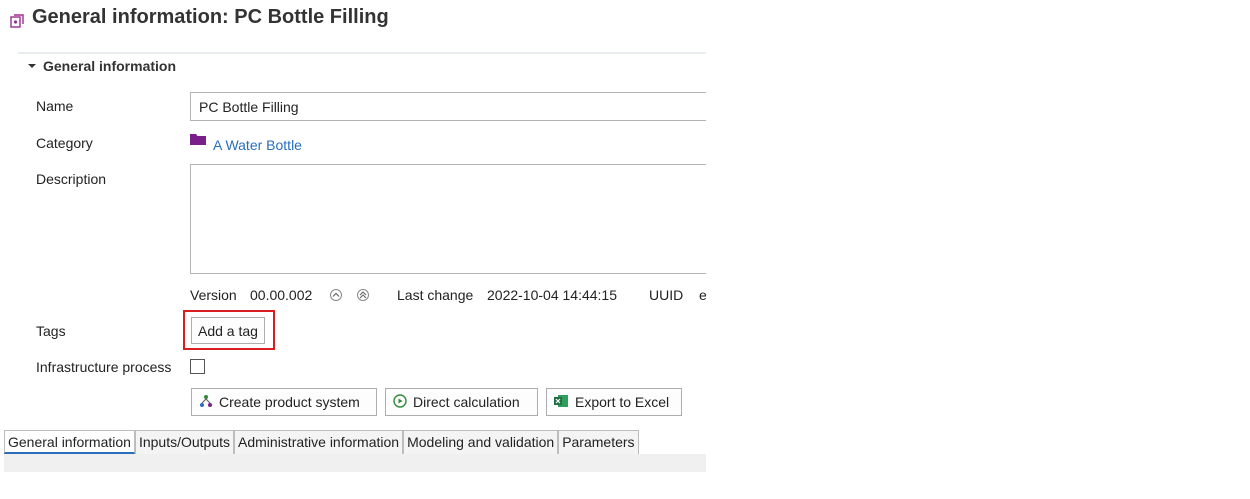 This screenshot has height=499, width=1250. I want to click on page-title-row: General information: PC Bottle Filling, so click(199, 17).